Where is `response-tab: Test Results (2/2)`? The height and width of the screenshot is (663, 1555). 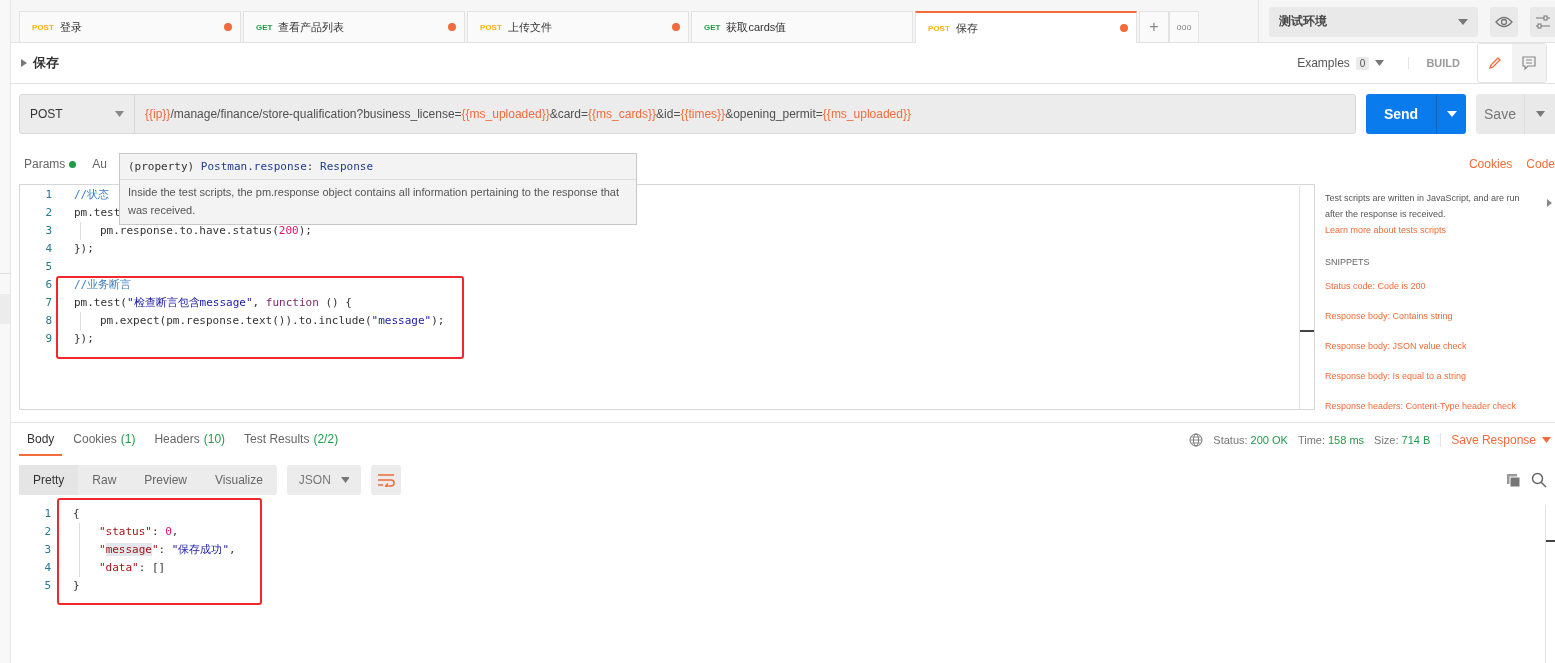 response-tab: Test Results (2/2) is located at coordinates (291, 439).